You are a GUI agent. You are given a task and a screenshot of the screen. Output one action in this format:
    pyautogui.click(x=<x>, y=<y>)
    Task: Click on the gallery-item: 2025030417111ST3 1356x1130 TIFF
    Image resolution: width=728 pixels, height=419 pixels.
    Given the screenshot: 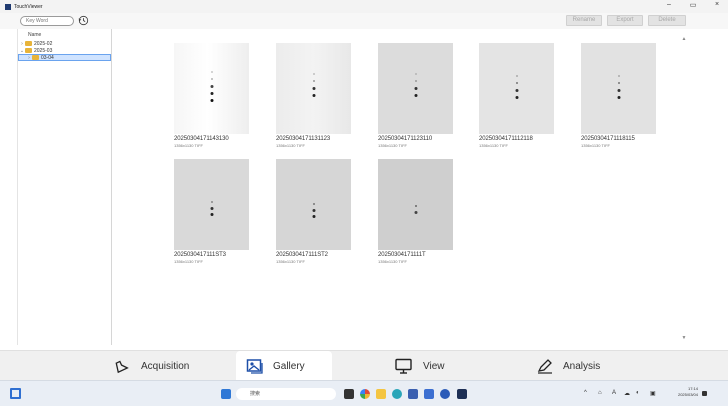 What is the action you would take?
    pyautogui.click(x=211, y=211)
    